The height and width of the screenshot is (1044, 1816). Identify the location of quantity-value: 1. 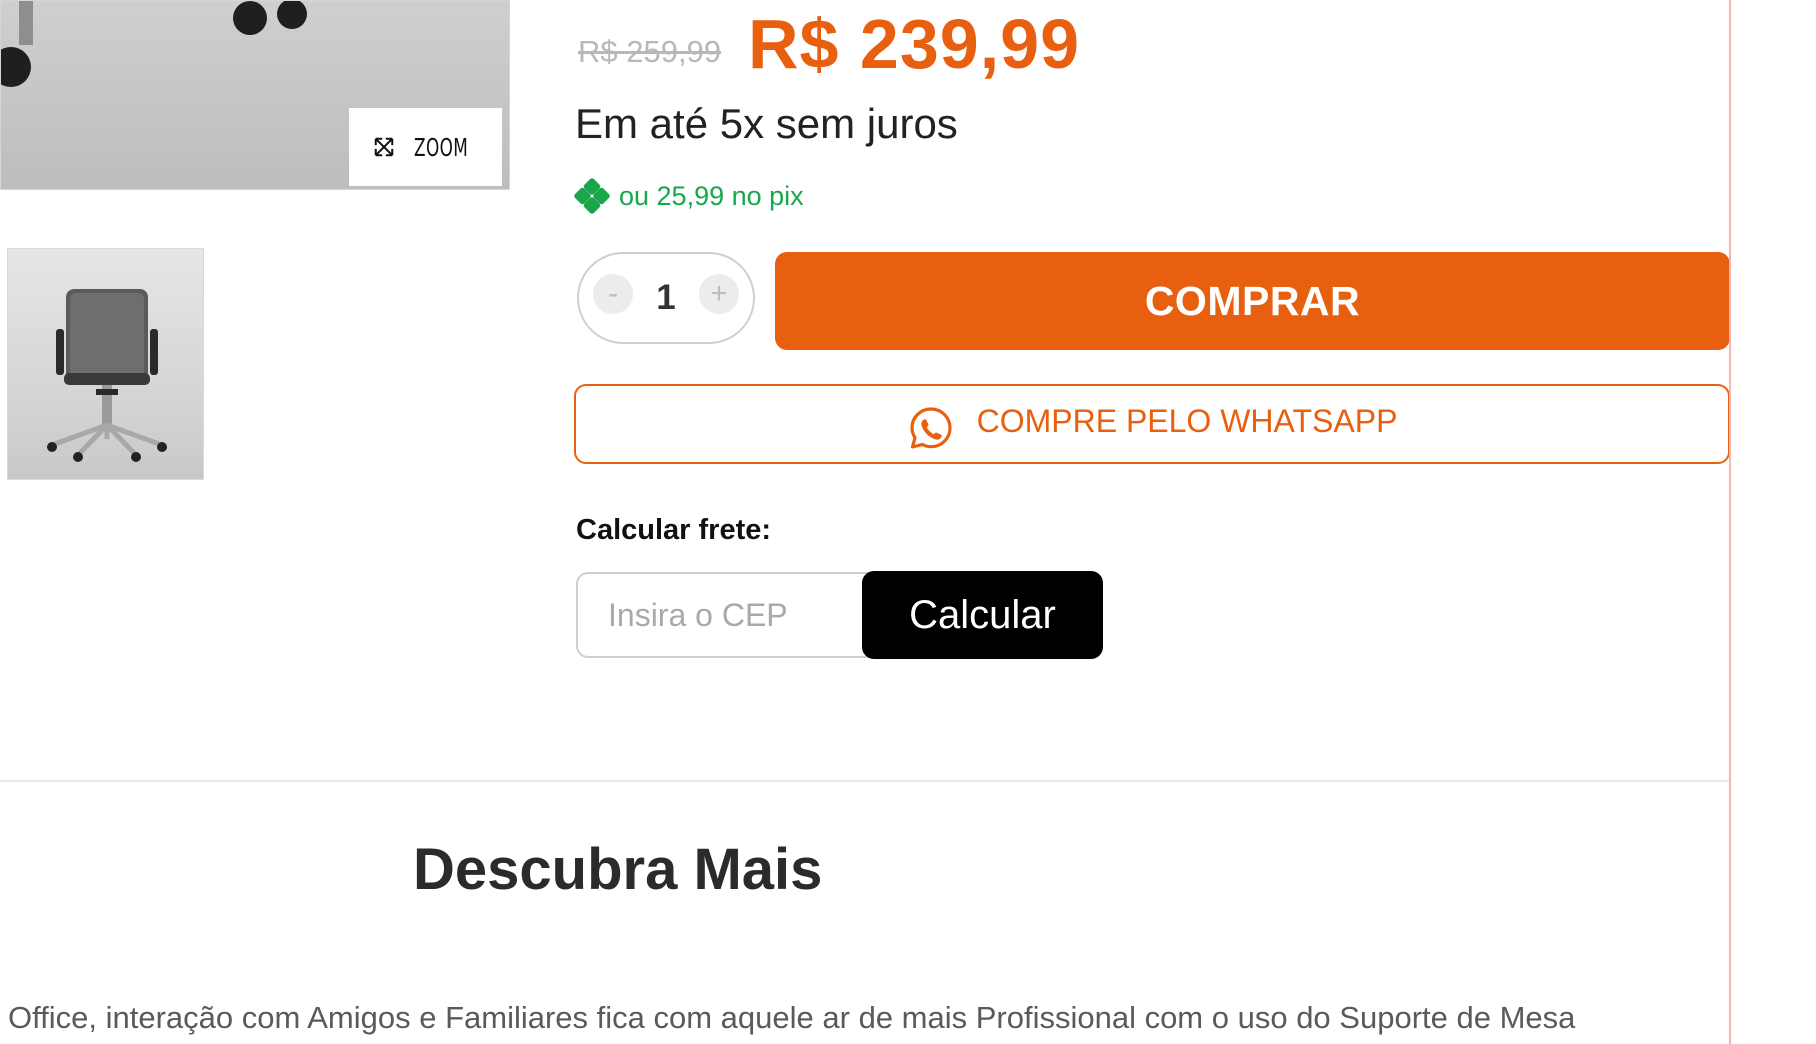
(665, 298).